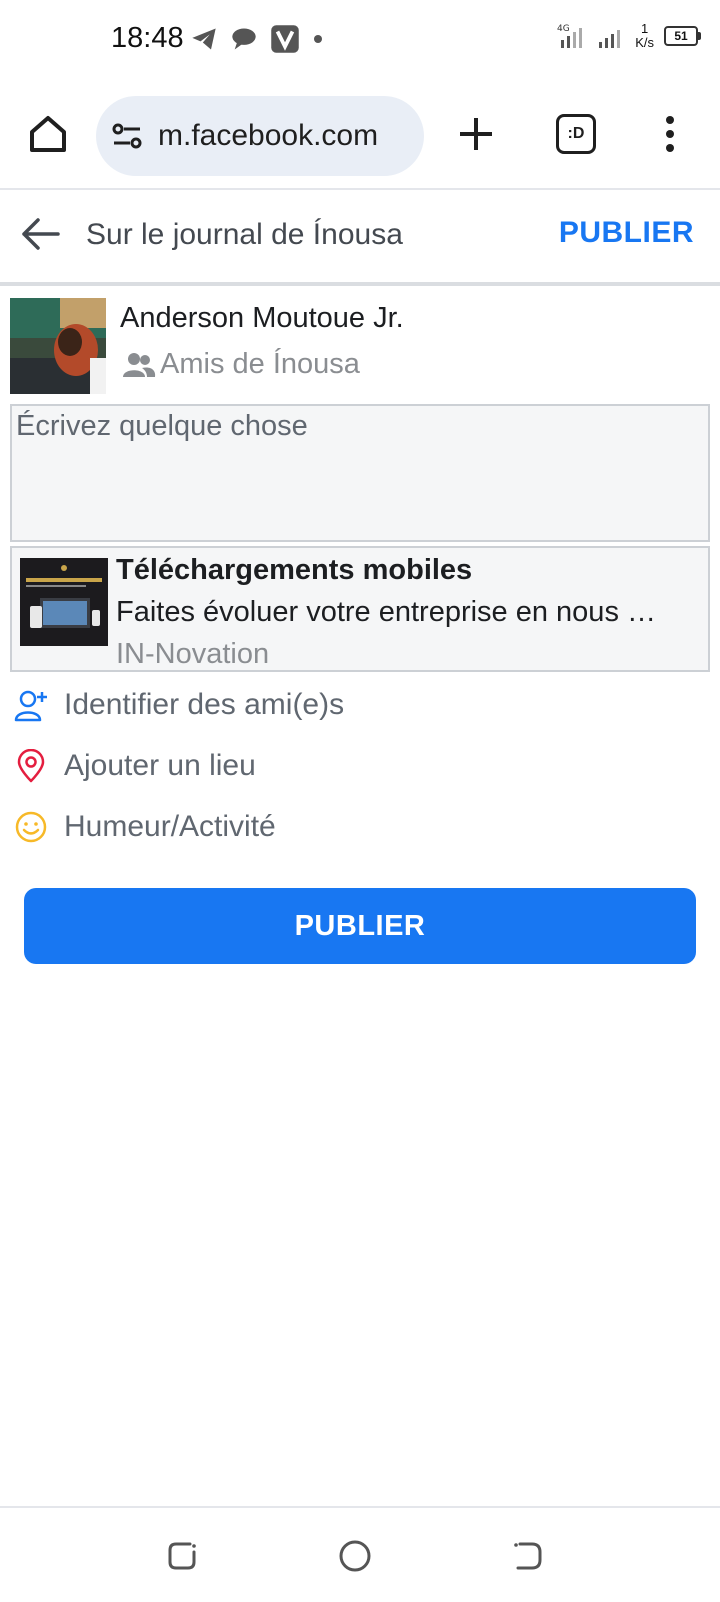  Describe the element at coordinates (610, 39) in the screenshot. I see `signal-icon` at that location.